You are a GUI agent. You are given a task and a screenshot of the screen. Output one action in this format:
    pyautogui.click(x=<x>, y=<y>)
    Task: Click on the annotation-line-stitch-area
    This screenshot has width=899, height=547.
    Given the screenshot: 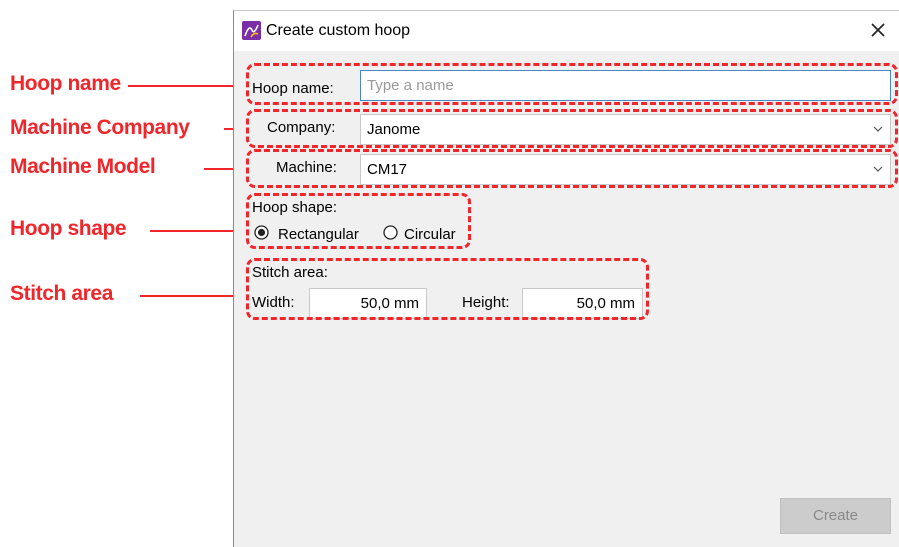 What is the action you would take?
    pyautogui.click(x=194, y=296)
    